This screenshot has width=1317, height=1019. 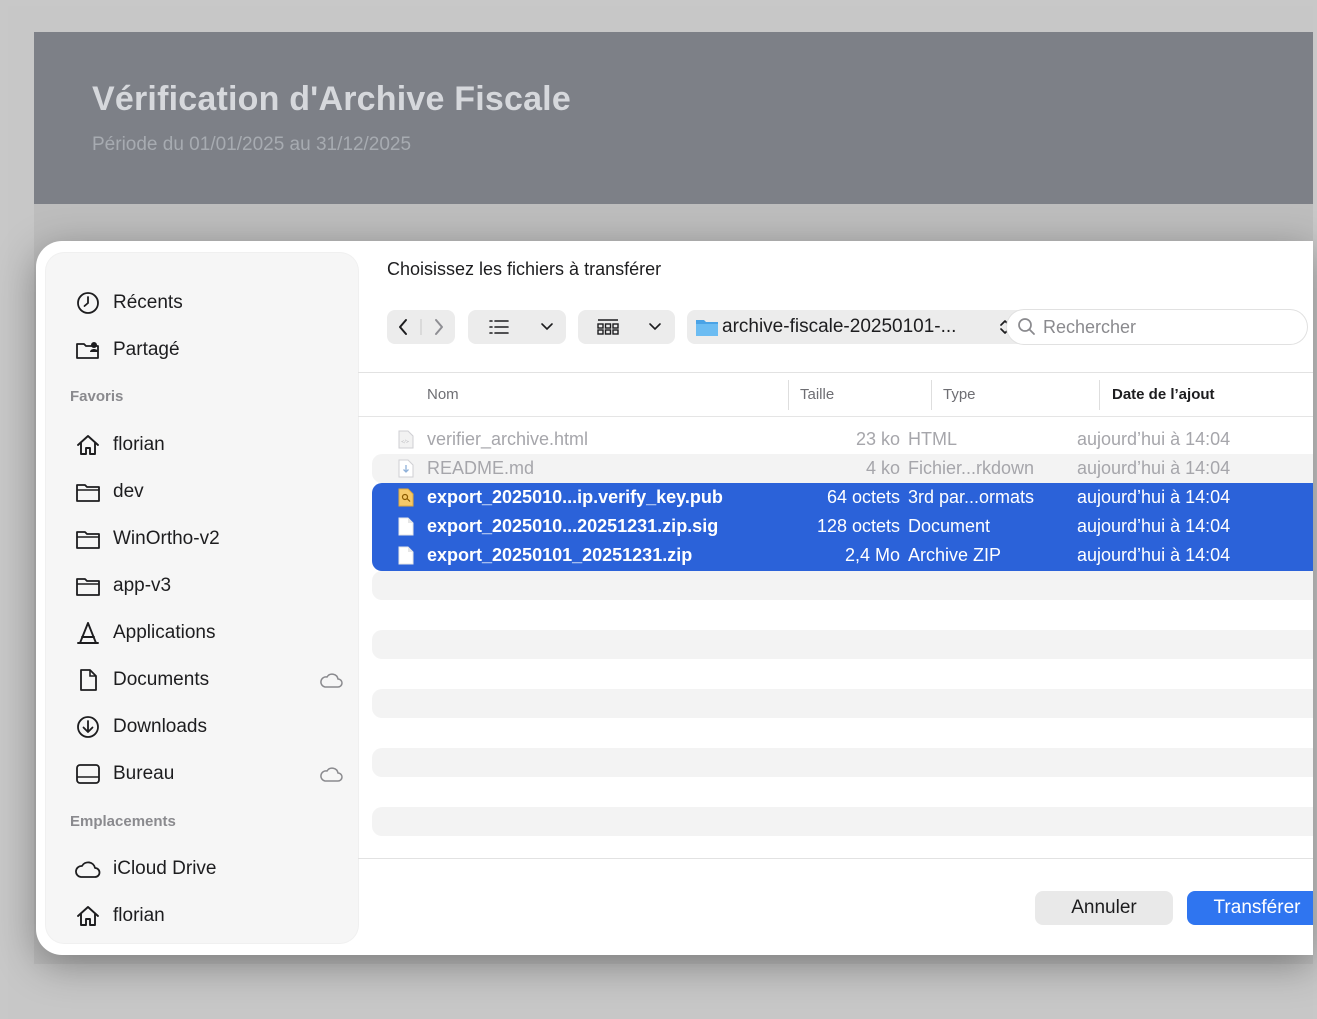 I want to click on search-field: Rechercher, so click(x=1157, y=327).